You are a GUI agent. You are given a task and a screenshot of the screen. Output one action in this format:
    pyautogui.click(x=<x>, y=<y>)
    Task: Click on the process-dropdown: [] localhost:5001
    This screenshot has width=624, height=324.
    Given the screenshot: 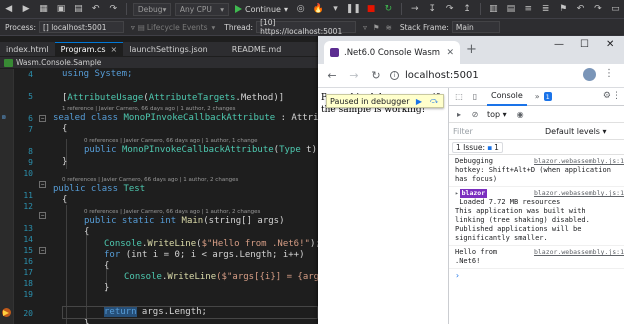 What is the action you would take?
    pyautogui.click(x=81, y=27)
    